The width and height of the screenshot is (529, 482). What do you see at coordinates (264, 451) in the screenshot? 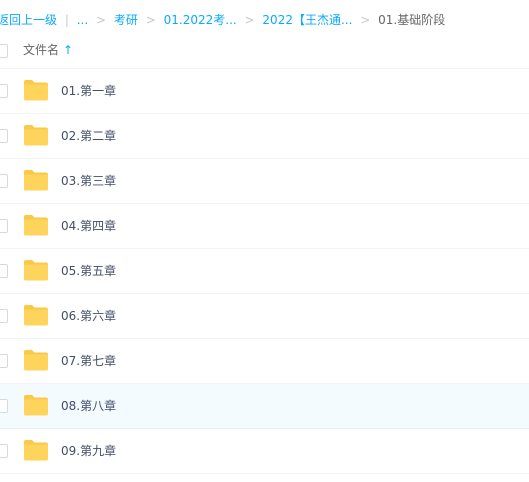
I see `file-row: 09.第九章` at bounding box center [264, 451].